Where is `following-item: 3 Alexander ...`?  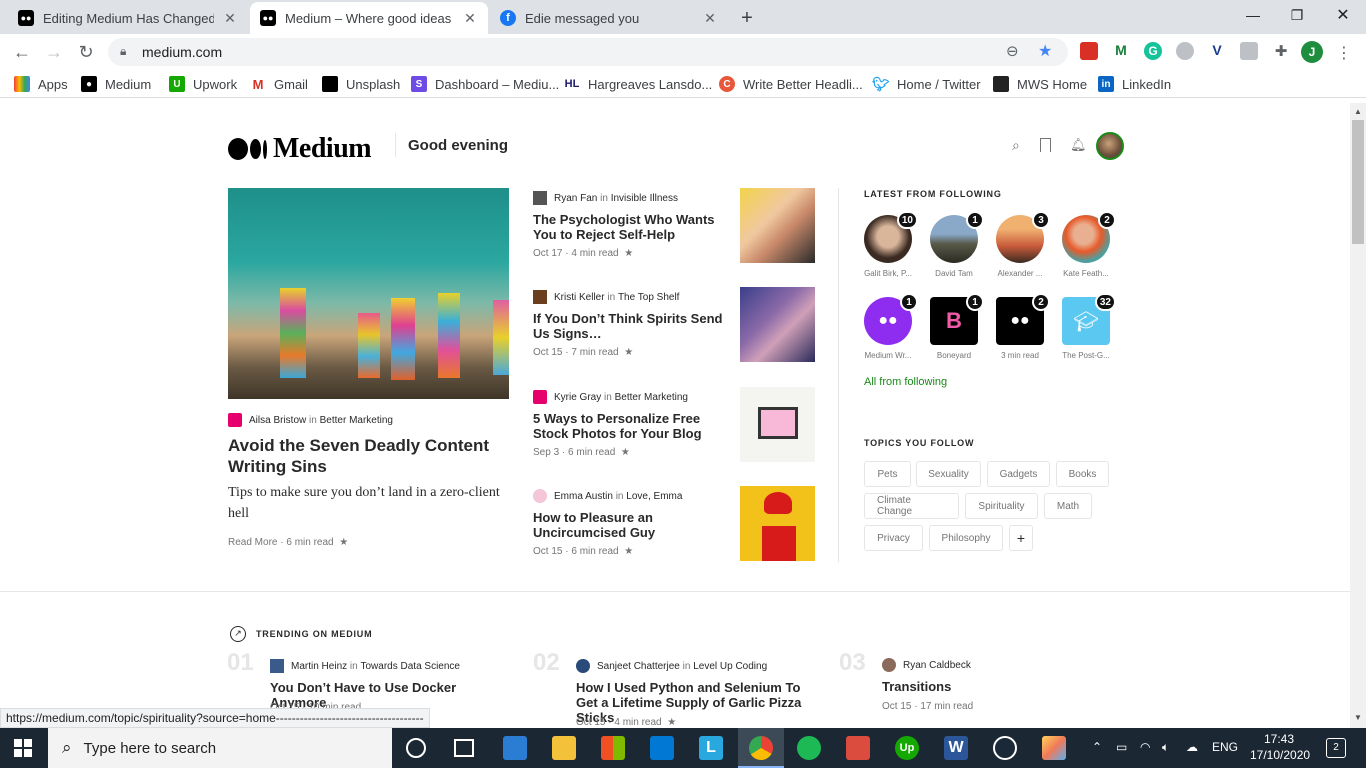
following-item: 3 Alexander ... is located at coordinates (1023, 244).